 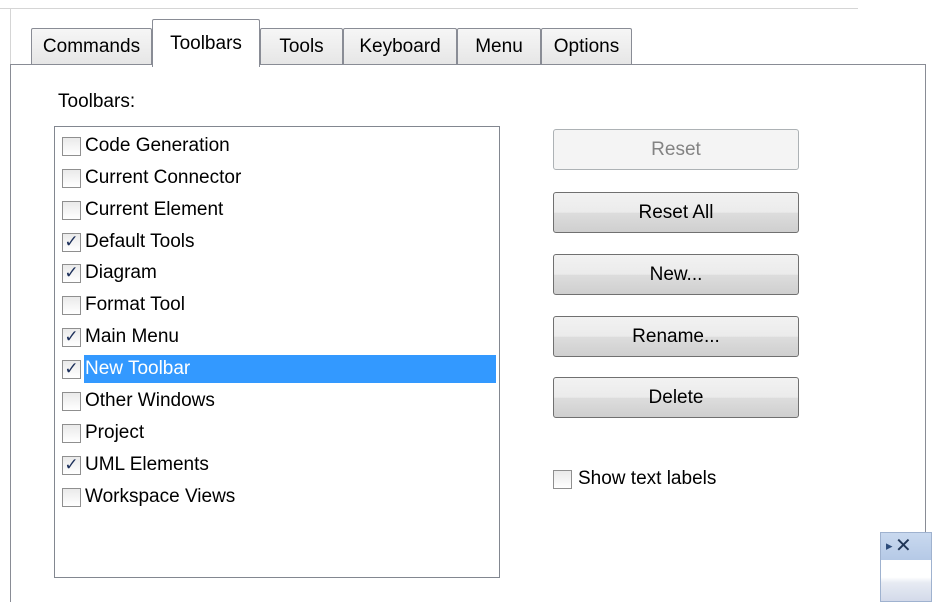 I want to click on list-item-label: Project, so click(x=115, y=432).